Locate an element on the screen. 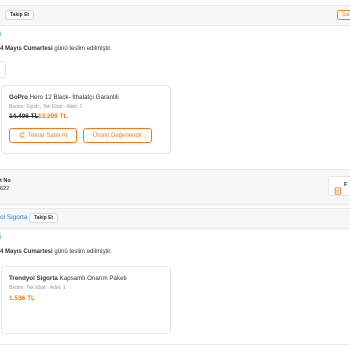  product-brand: GoPro is located at coordinates (18, 97).